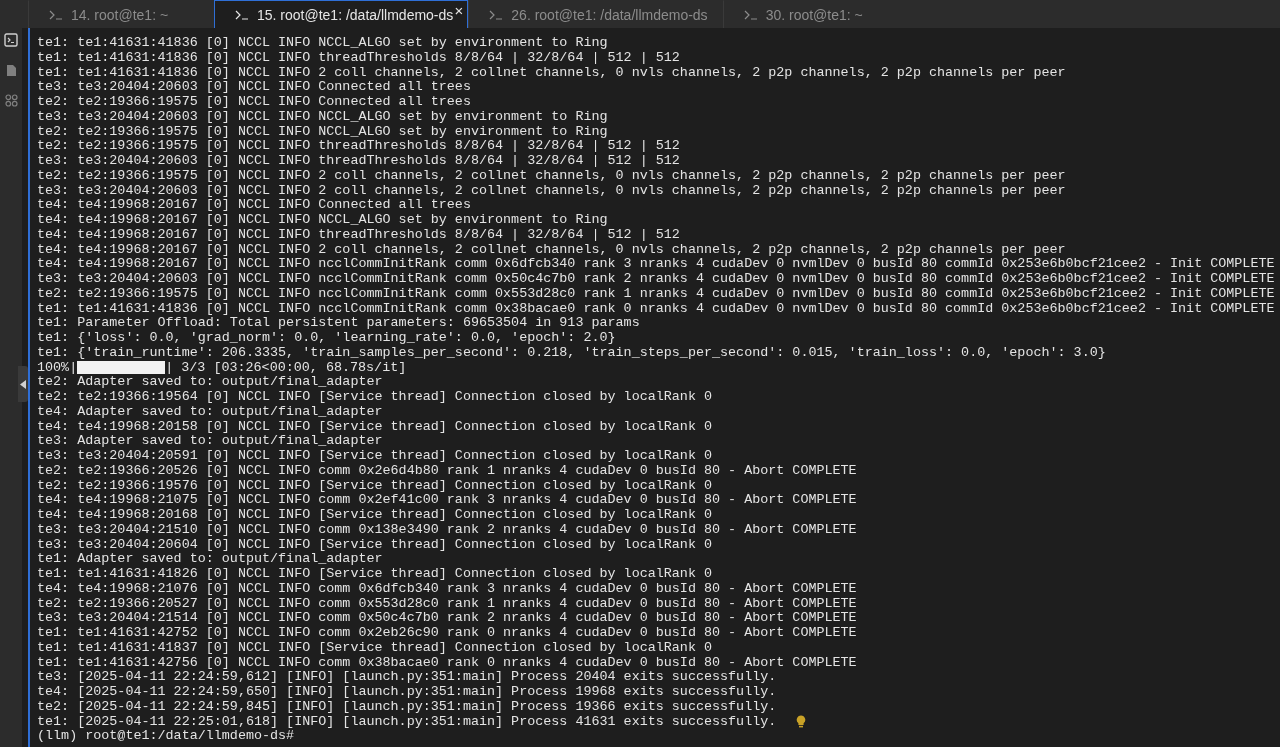 The height and width of the screenshot is (747, 1280). Describe the element at coordinates (57, 368) in the screenshot. I see `progress-percent: 100%|` at that location.